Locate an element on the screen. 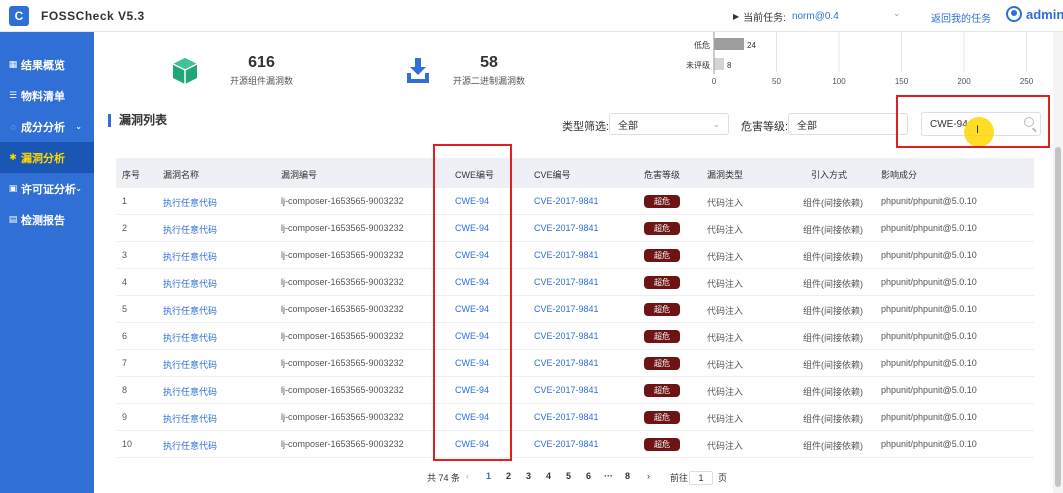 The height and width of the screenshot is (493, 1063). row-index: 8 is located at coordinates (125, 390).